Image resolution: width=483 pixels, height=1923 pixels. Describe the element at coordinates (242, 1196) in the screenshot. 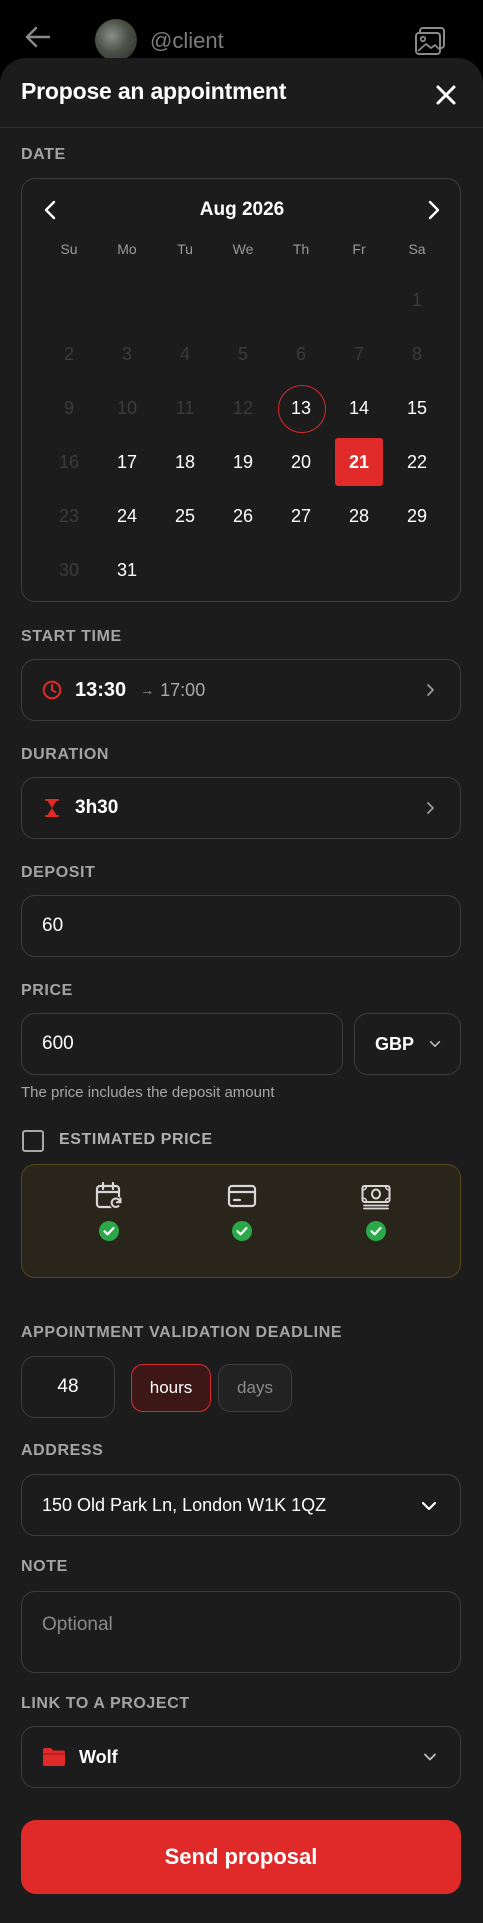

I see `card-icon` at that location.